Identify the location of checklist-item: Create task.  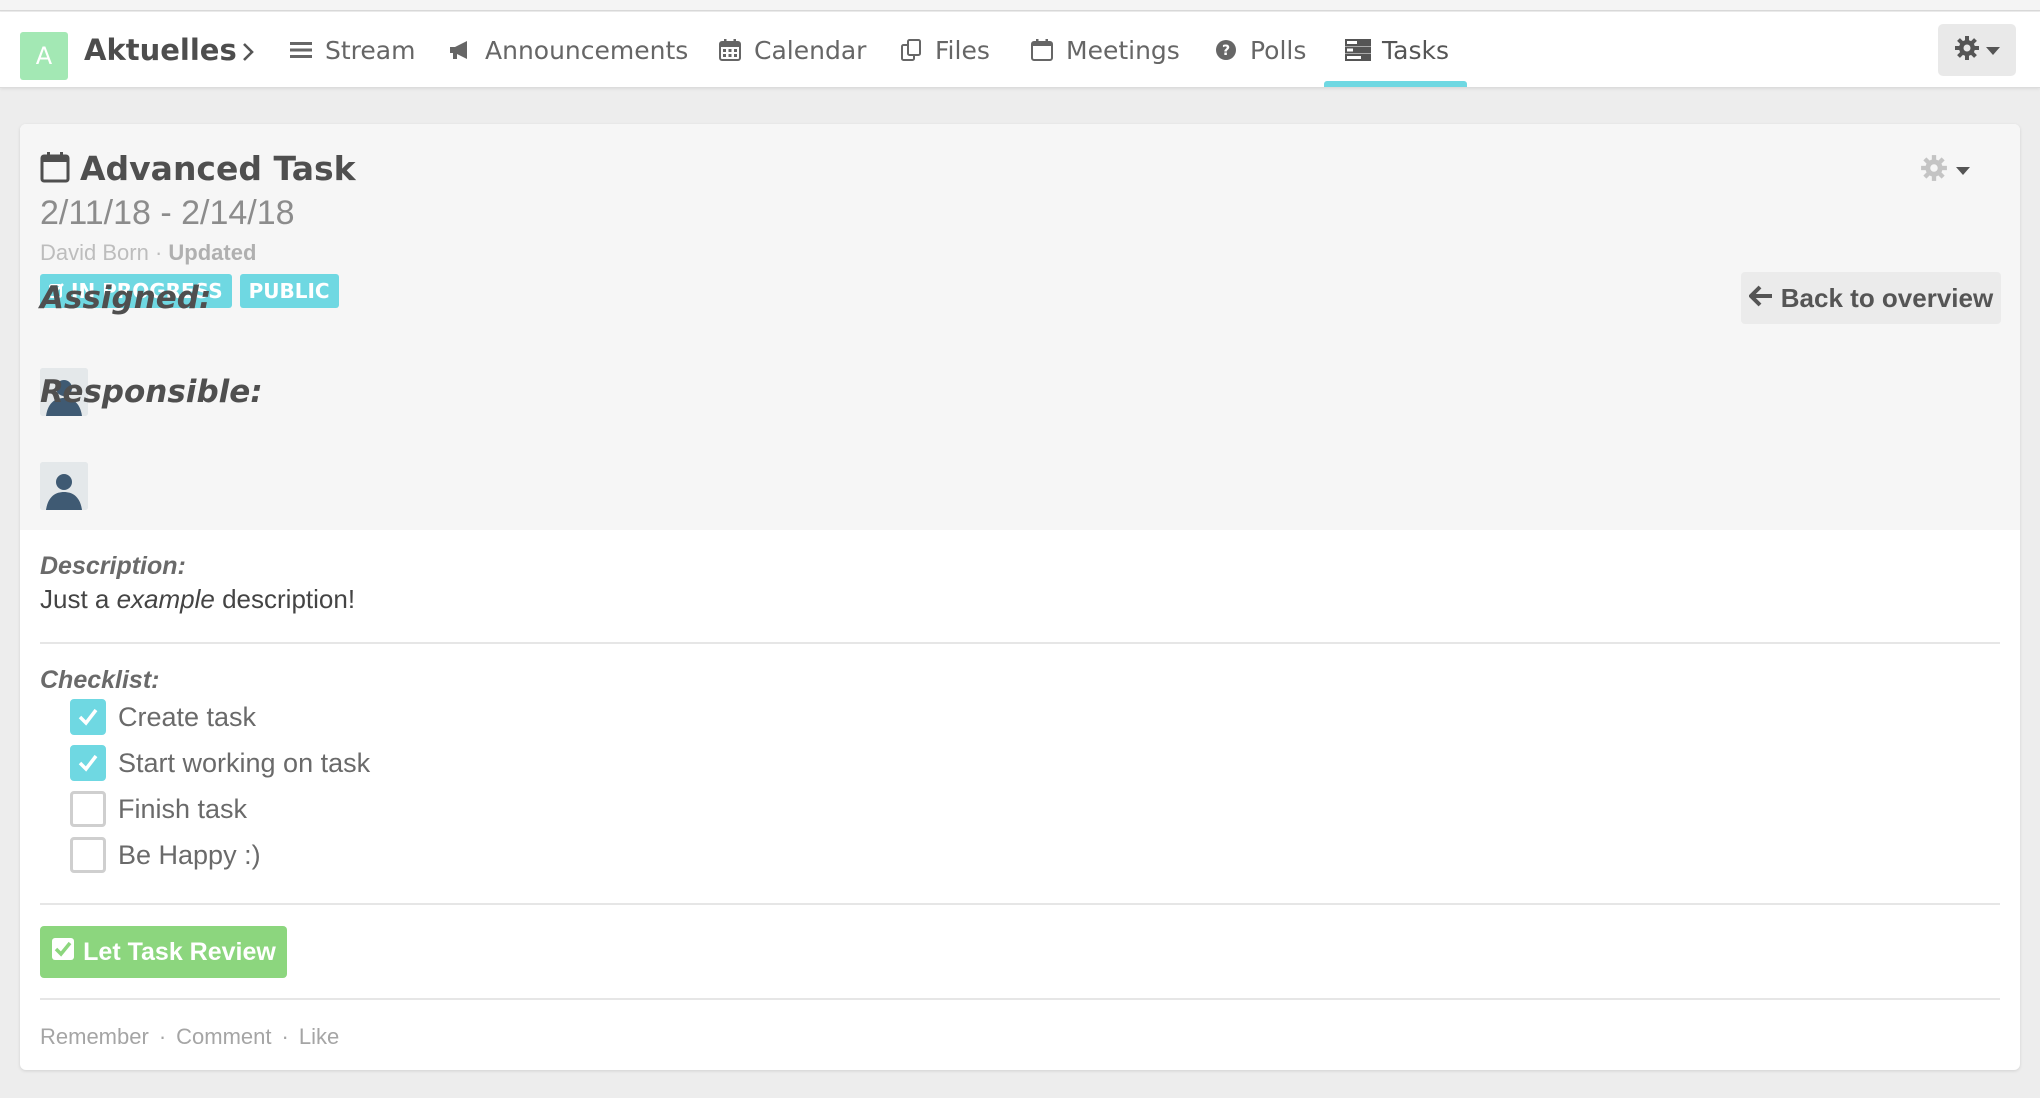
(163, 717).